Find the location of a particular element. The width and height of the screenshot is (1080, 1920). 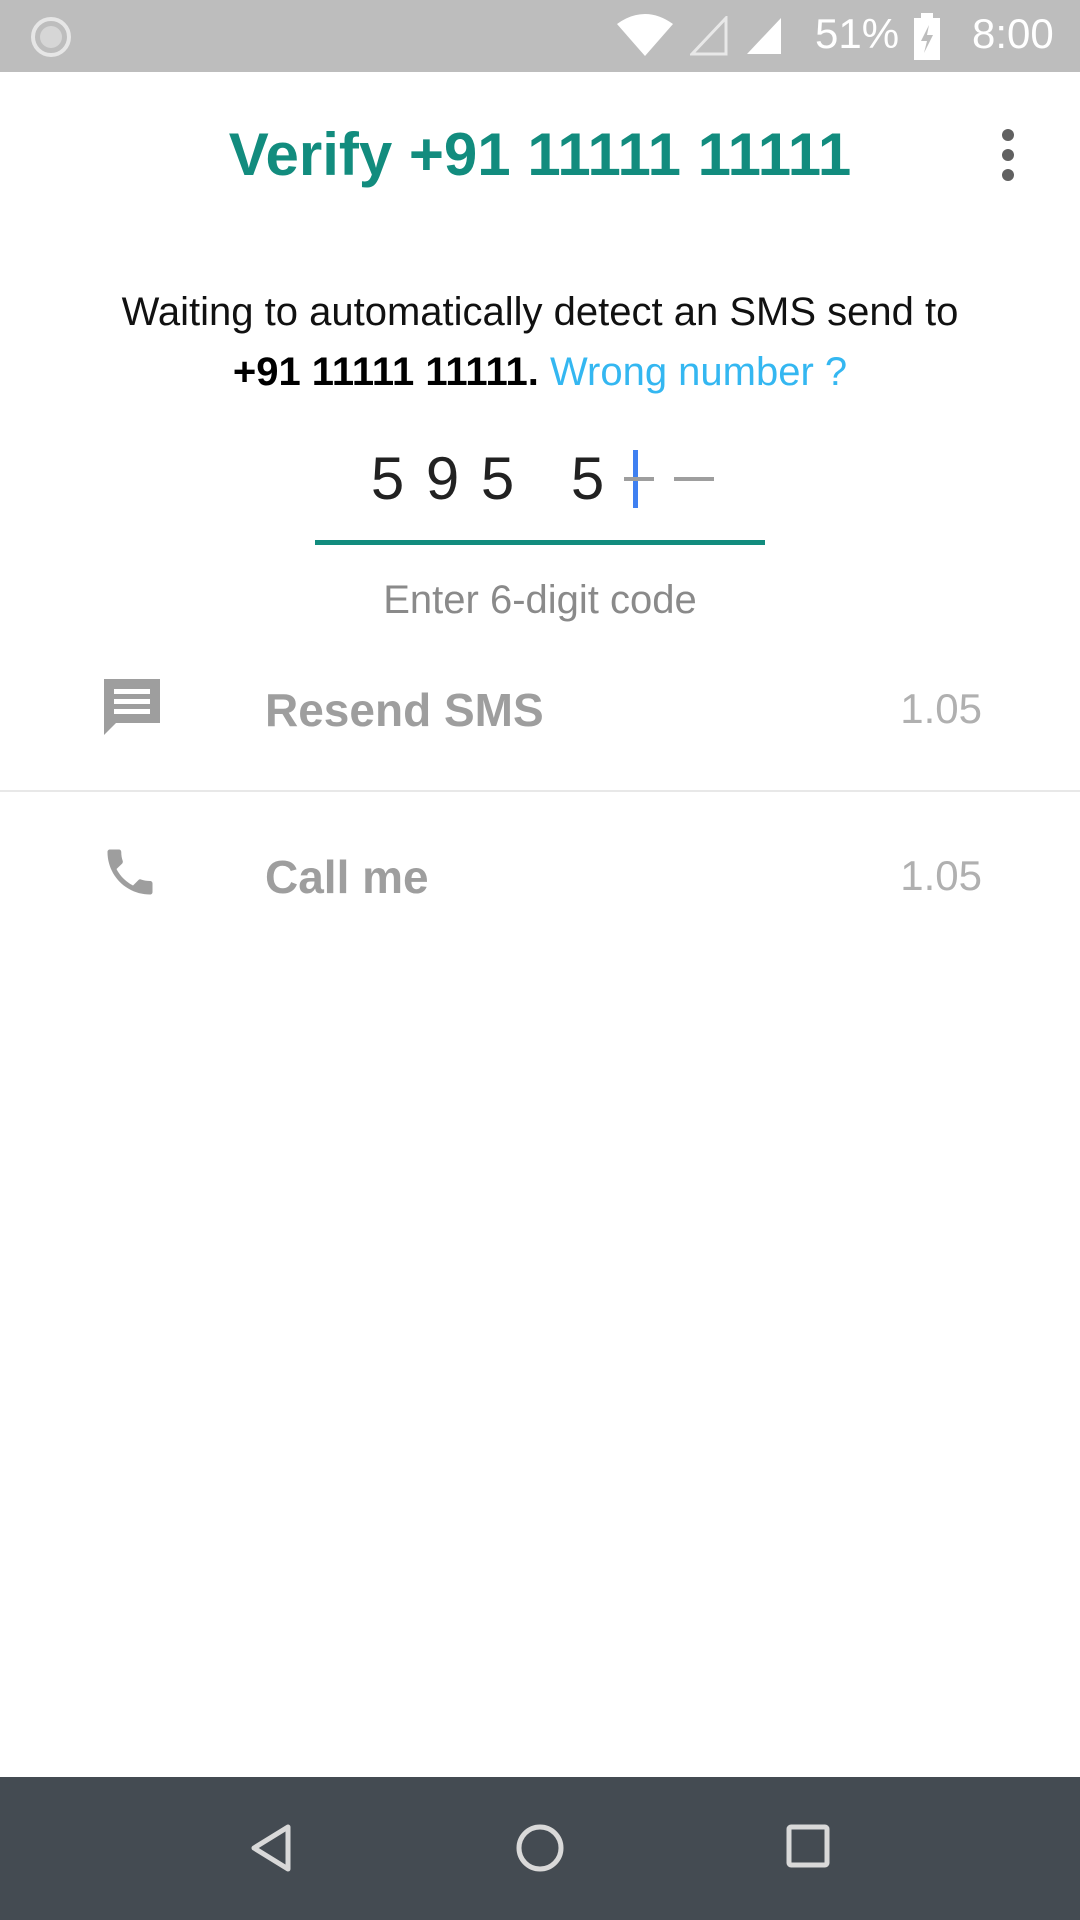

resend-sms-label: Resend SMS is located at coordinates (404, 710).